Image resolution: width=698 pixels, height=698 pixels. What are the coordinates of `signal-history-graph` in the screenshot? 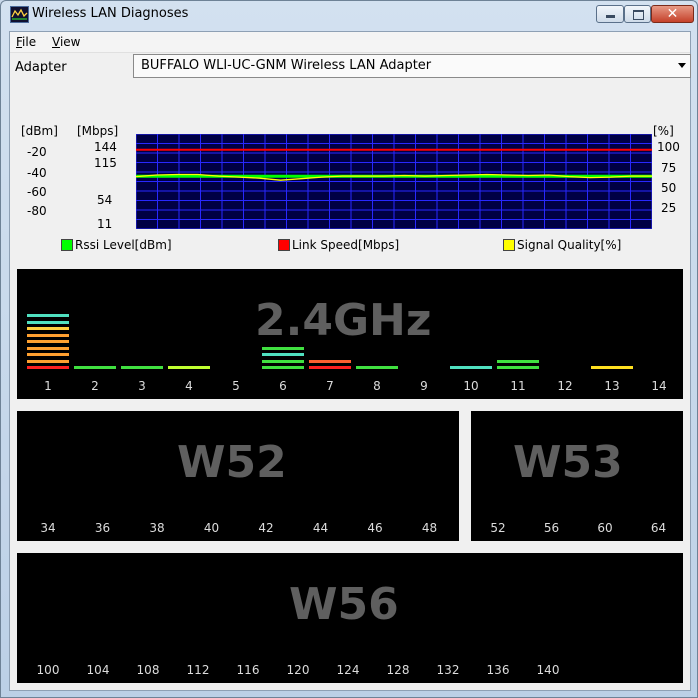 It's located at (394, 181).